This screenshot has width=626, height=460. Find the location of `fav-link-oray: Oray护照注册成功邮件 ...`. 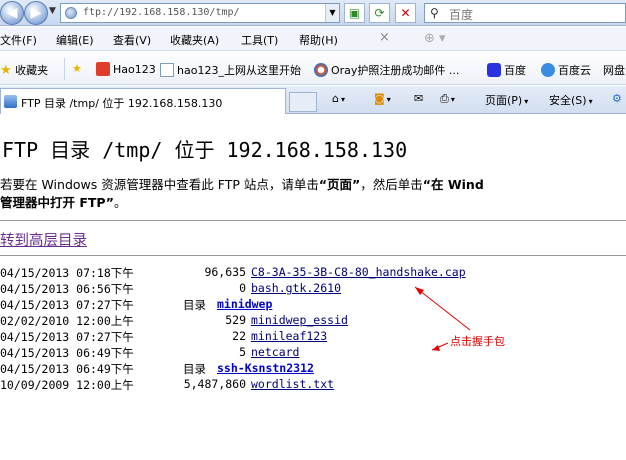

fav-link-oray: Oray护照注册成功邮件 ... is located at coordinates (386, 70).